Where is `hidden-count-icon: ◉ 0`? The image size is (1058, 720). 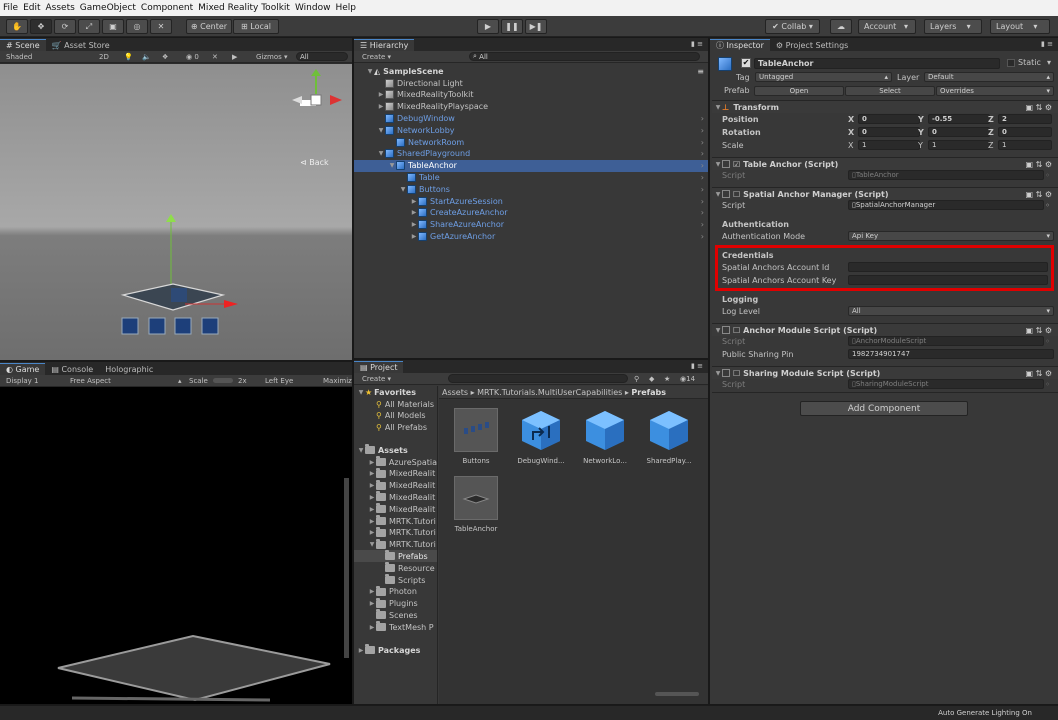
hidden-count-icon: ◉ 0 is located at coordinates (192, 57).